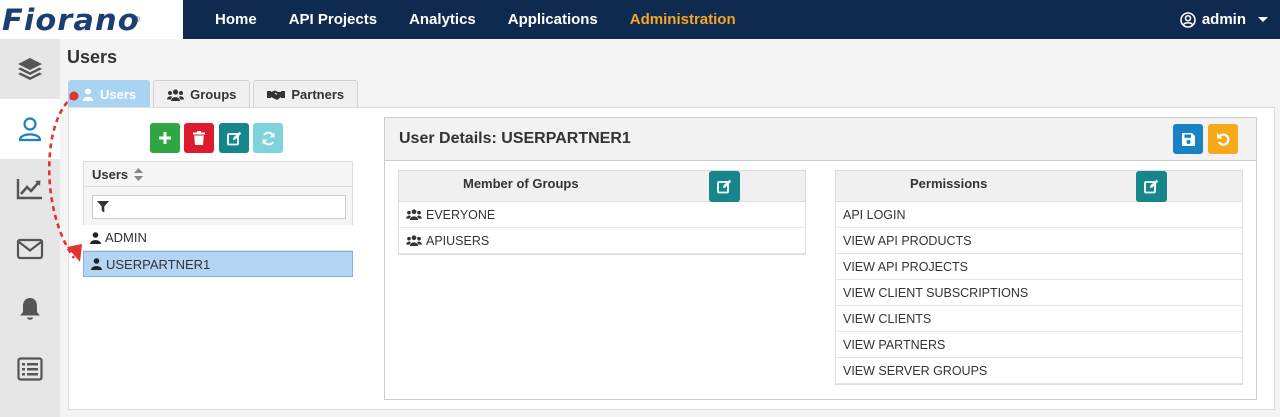 The width and height of the screenshot is (1280, 417). Describe the element at coordinates (442, 19) in the screenshot. I see `nav-analytics: Analytics` at that location.